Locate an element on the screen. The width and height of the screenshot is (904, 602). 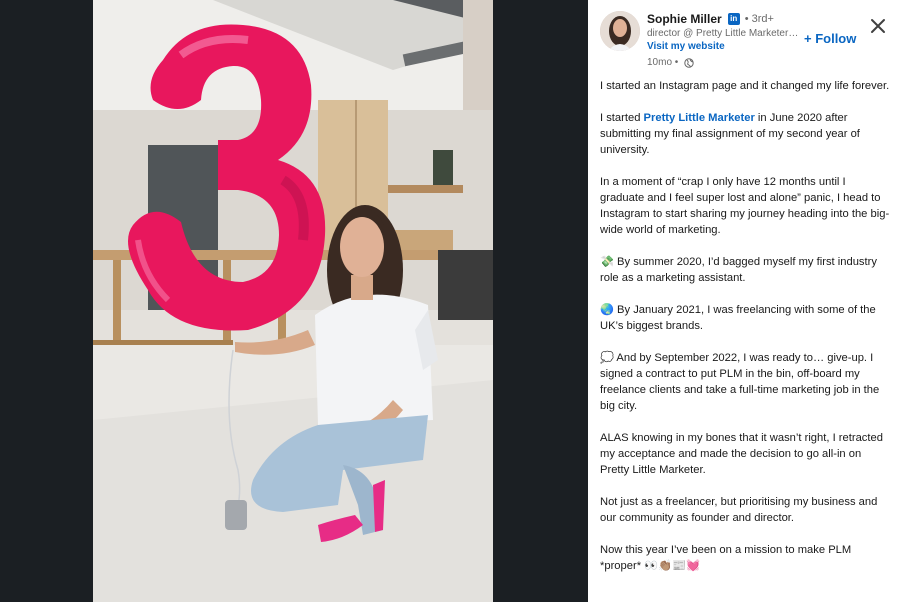
close-icon is located at coordinates (878, 26).